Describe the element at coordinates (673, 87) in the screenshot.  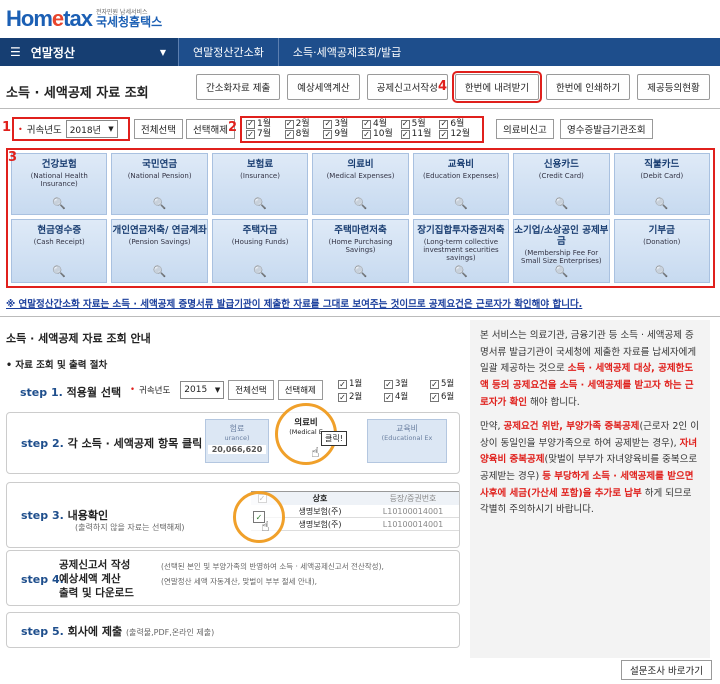
I see `provision-status-button: 제공등의현황` at that location.